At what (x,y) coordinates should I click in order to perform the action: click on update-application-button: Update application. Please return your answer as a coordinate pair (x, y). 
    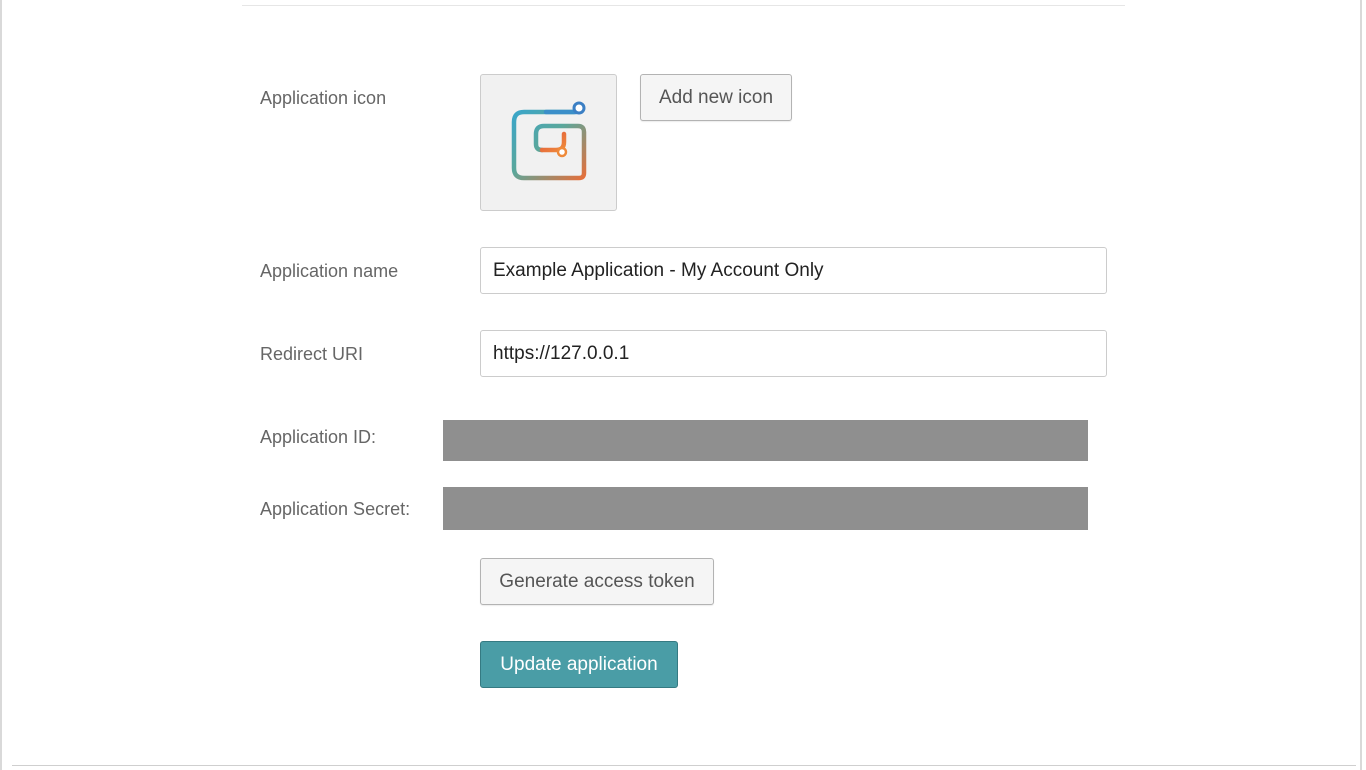
    Looking at the image, I should click on (579, 664).